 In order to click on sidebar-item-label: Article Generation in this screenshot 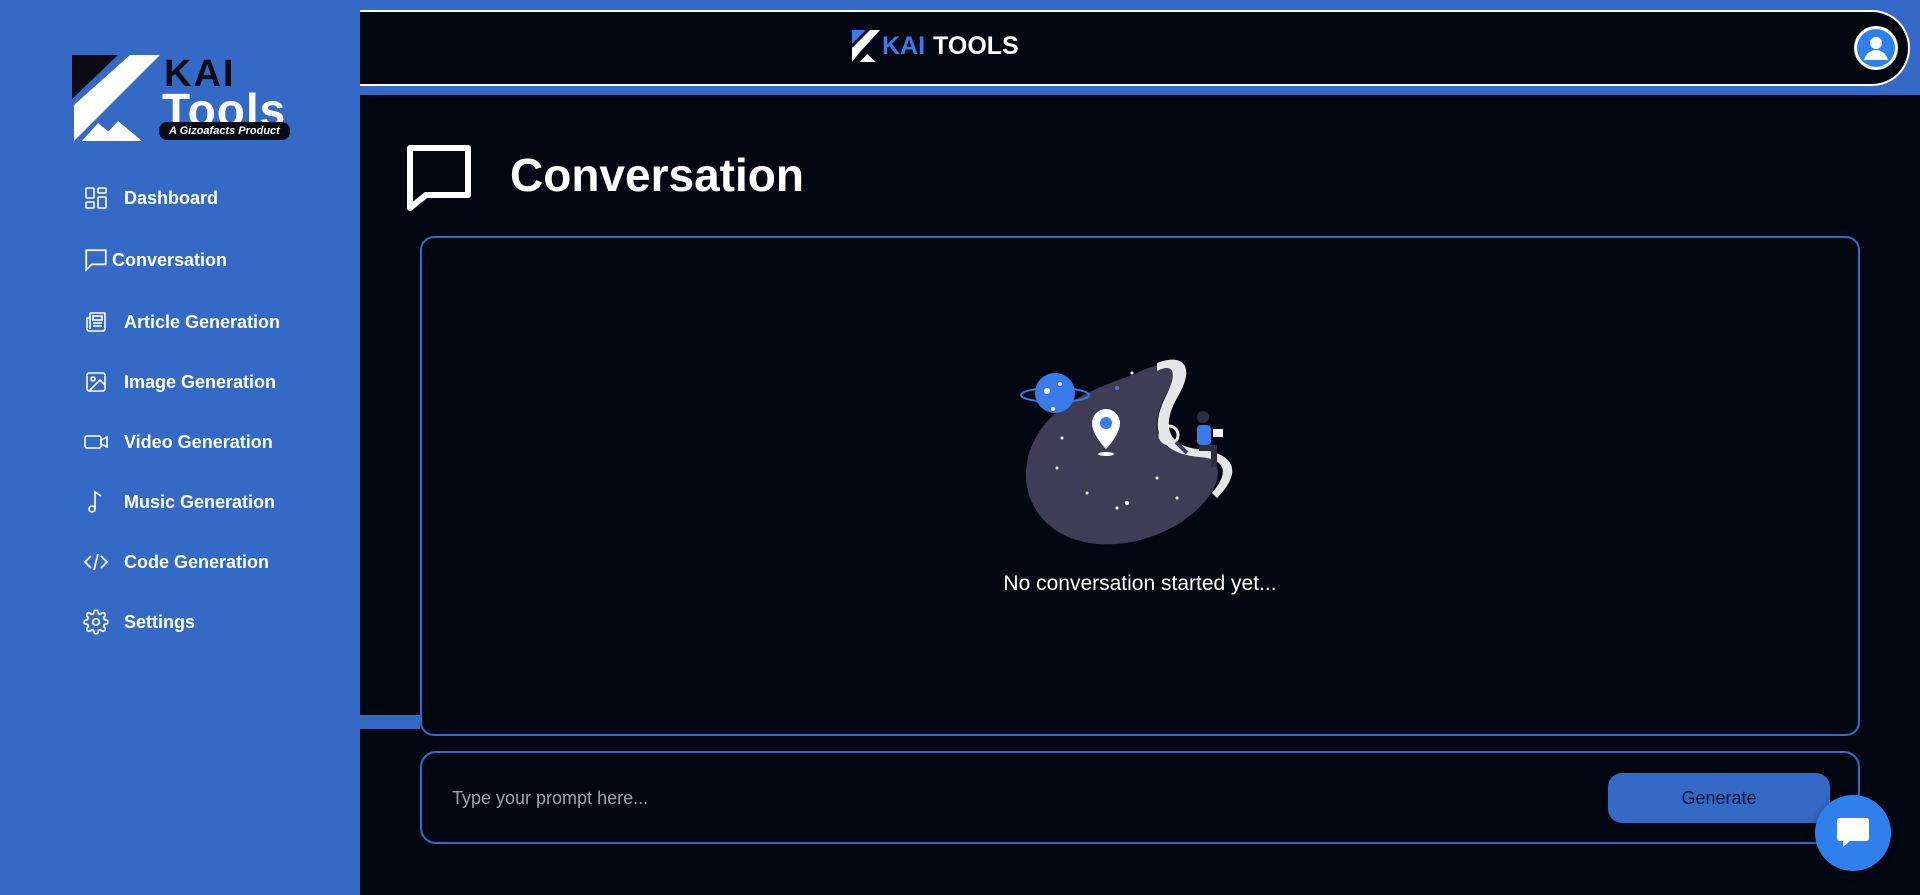, I will do `click(202, 321)`.